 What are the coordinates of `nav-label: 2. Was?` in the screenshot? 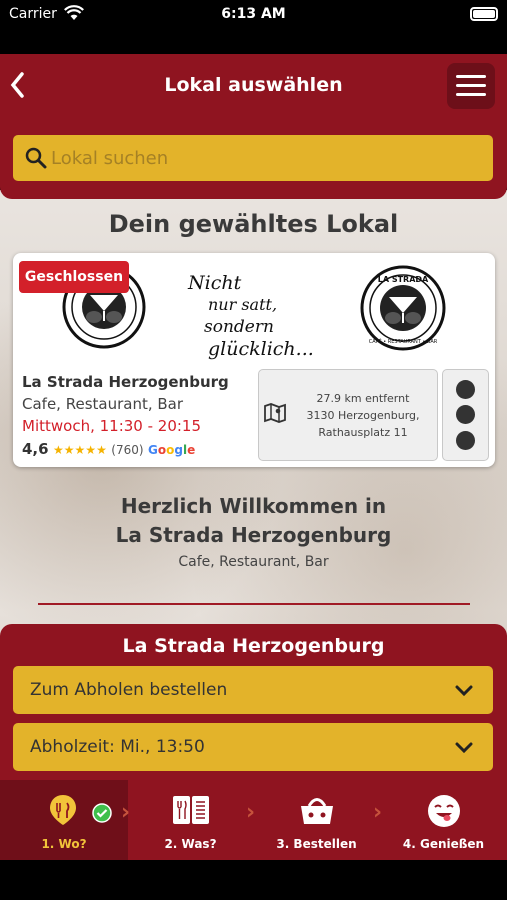 It's located at (190, 844).